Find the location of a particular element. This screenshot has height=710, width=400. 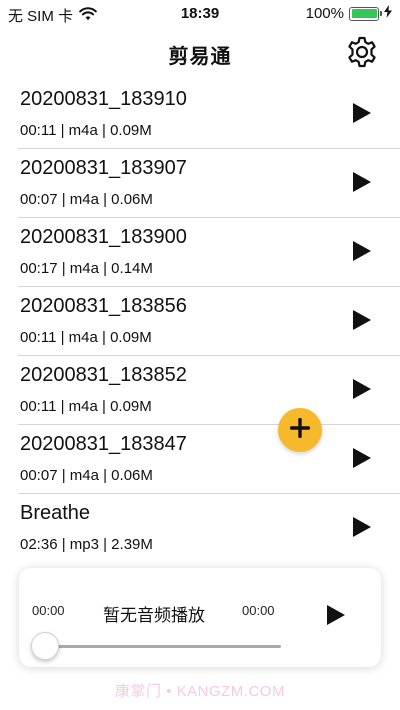

list-item: 20200831_183847 00:07 | m4a | 0.06M is located at coordinates (209, 459).